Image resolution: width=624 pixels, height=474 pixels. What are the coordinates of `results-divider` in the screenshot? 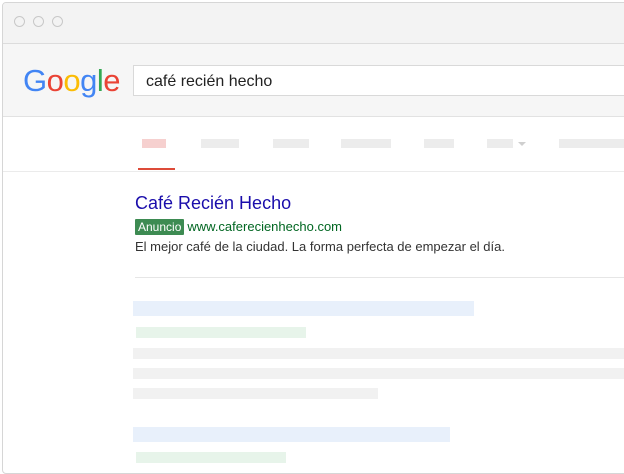 It's located at (379, 277).